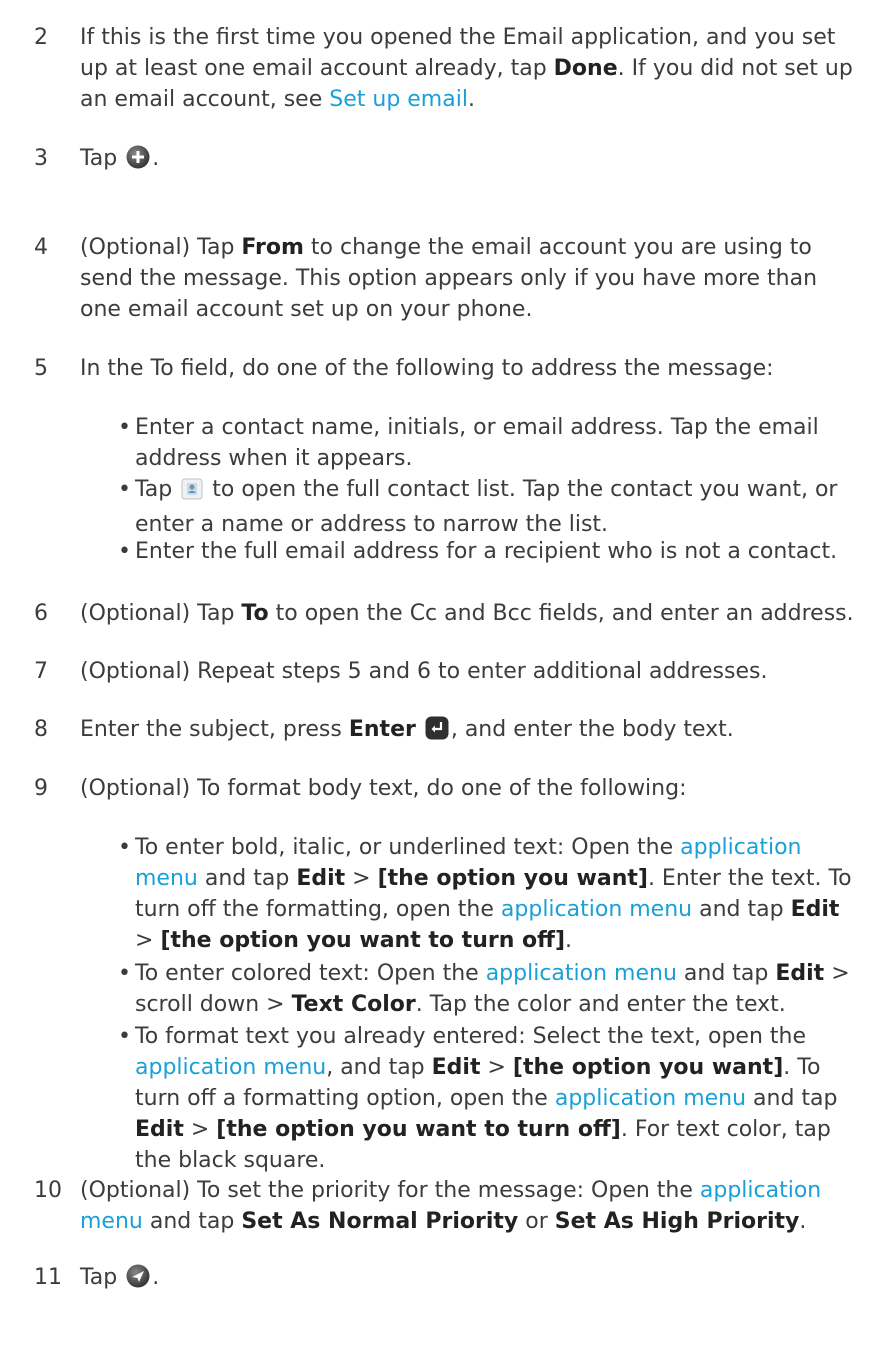 Image resolution: width=875 pixels, height=1345 pixels. What do you see at coordinates (48, 1190) in the screenshot?
I see `step-number: 10` at bounding box center [48, 1190].